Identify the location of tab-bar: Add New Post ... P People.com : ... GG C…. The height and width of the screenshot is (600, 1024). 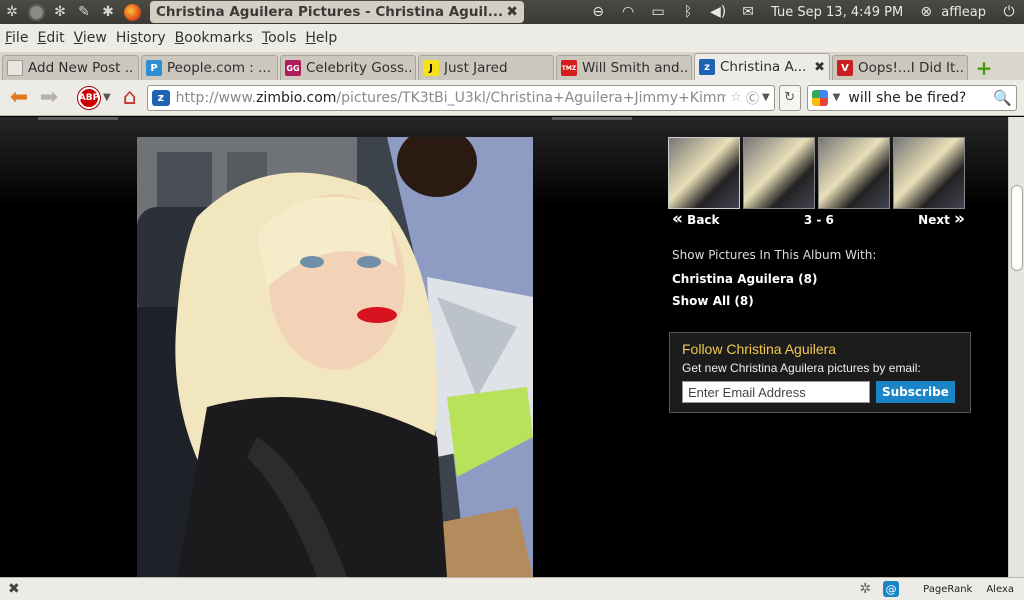
(512, 66).